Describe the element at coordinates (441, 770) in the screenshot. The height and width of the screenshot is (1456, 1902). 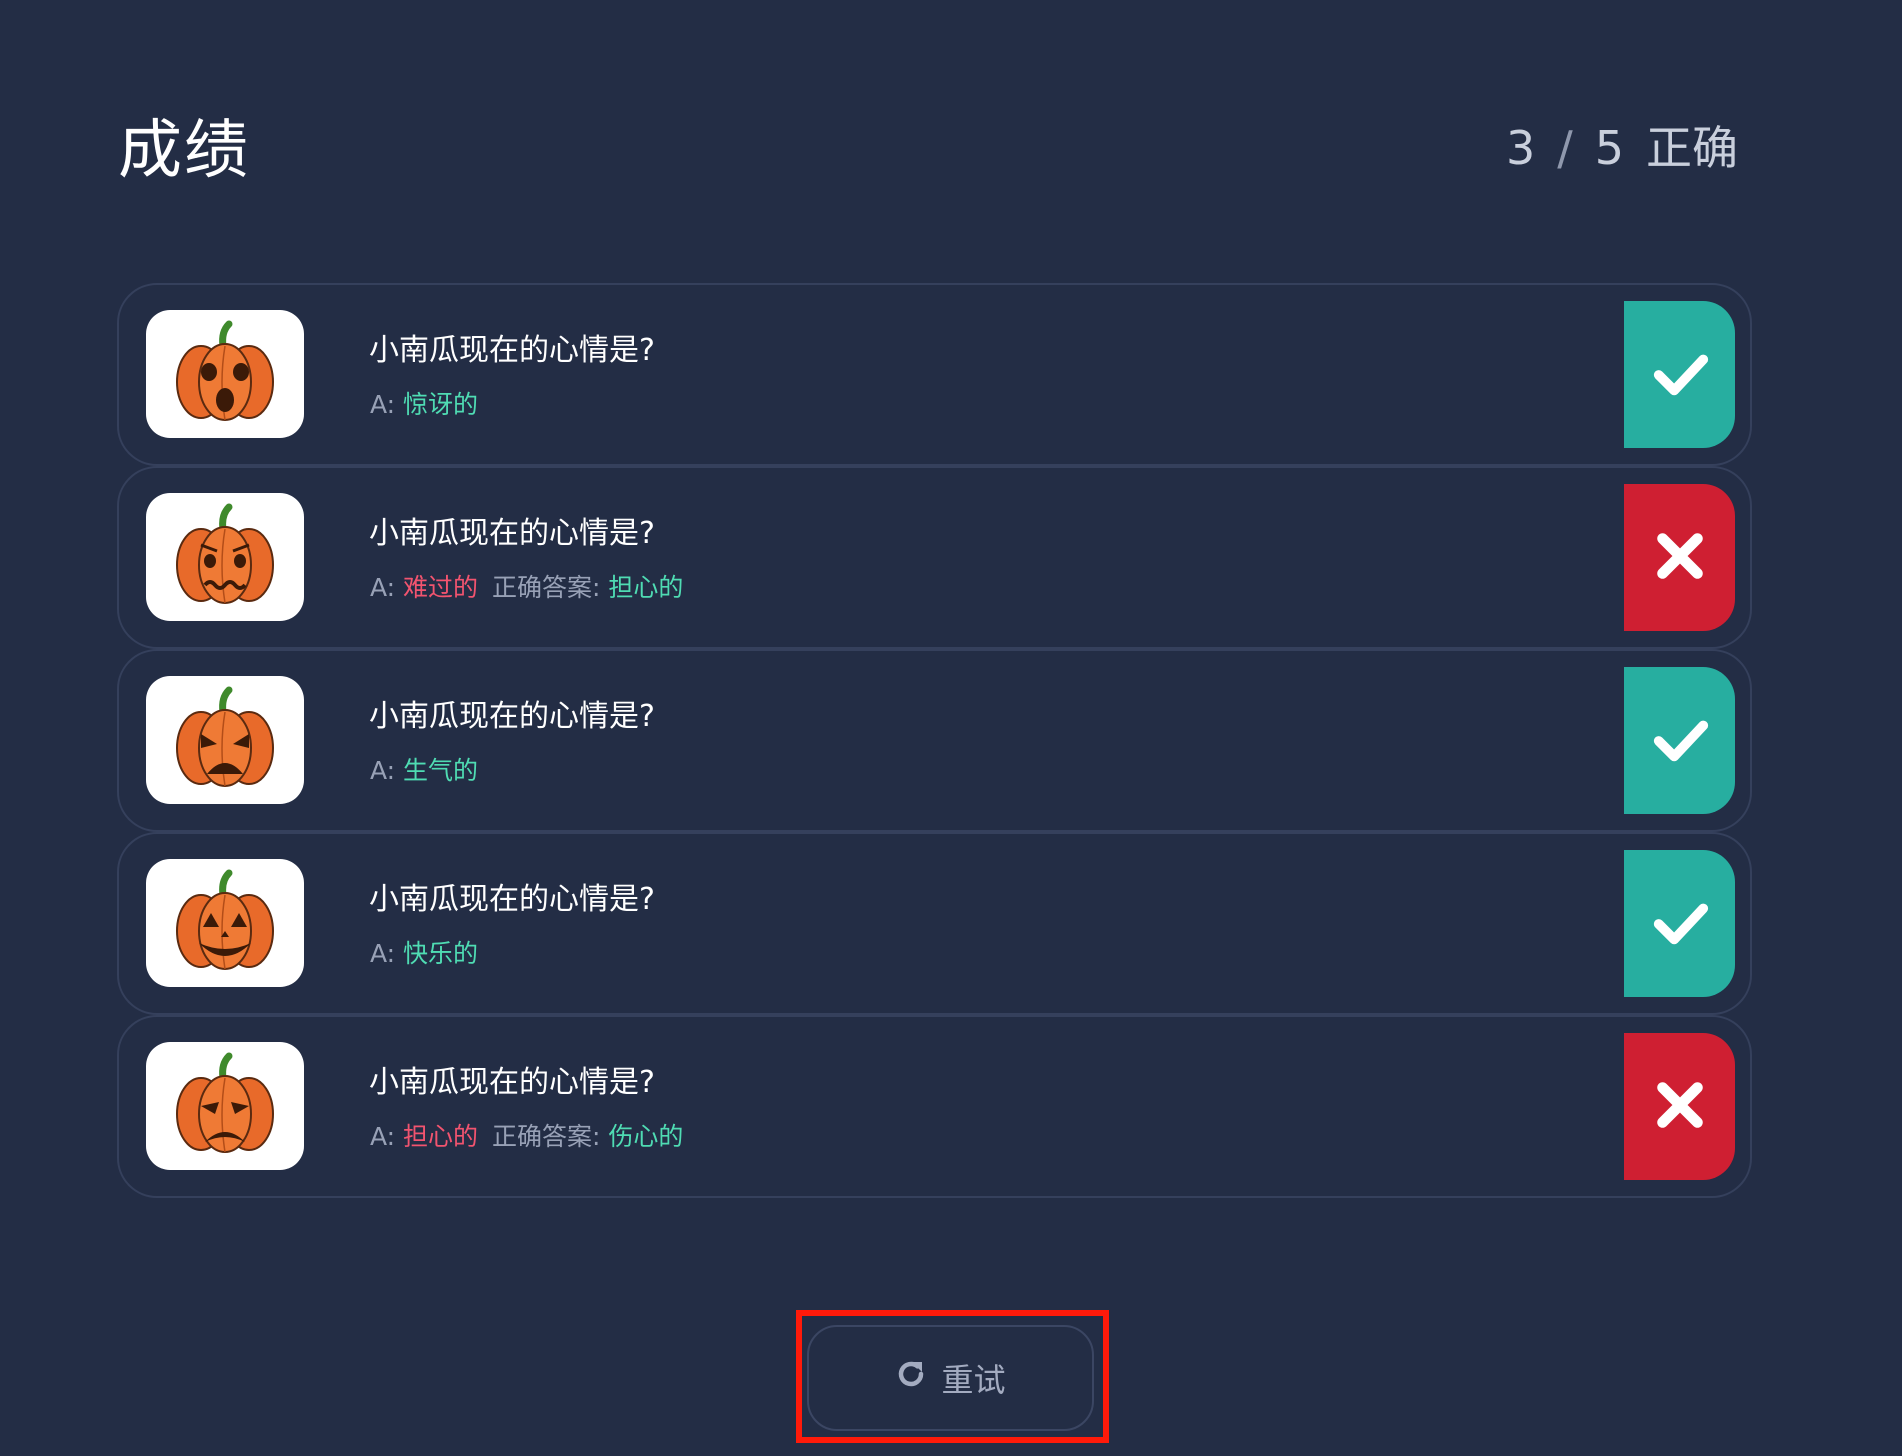
I see `user-answer: 生气的` at that location.